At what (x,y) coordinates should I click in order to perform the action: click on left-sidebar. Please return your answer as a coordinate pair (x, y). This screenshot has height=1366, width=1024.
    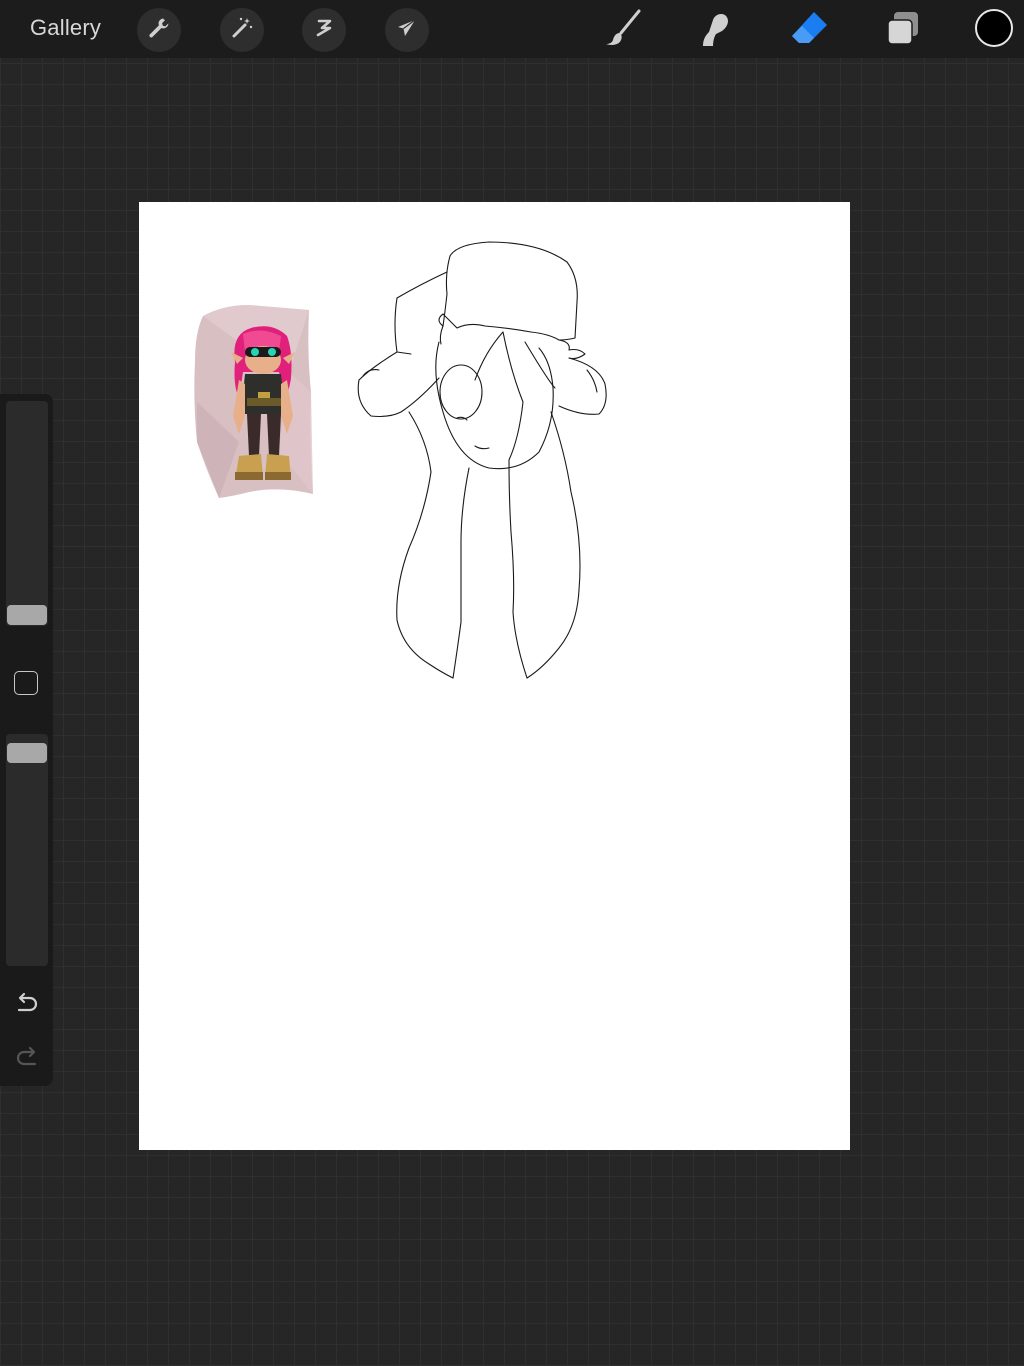
    Looking at the image, I should click on (26, 740).